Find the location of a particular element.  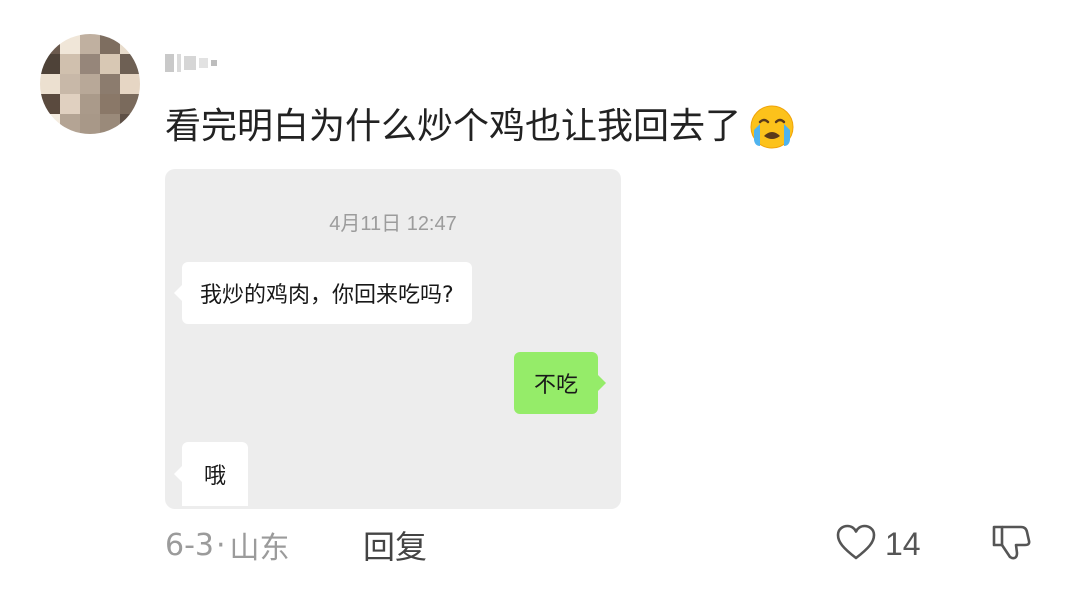

comment-text: 看完明白为什么炒个鸡也让我回去了 is located at coordinates (480, 127).